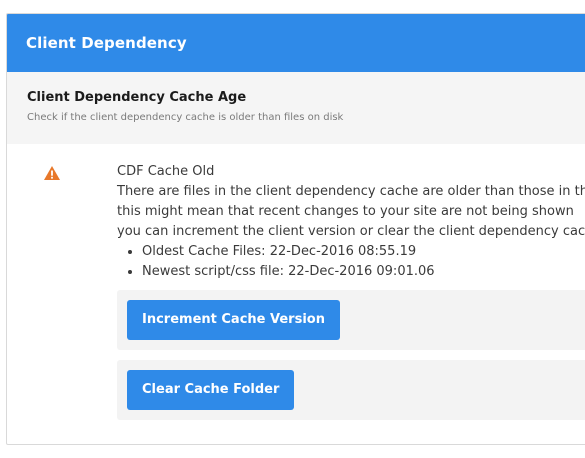  What do you see at coordinates (52, 173) in the screenshot?
I see `warning-icon` at bounding box center [52, 173].